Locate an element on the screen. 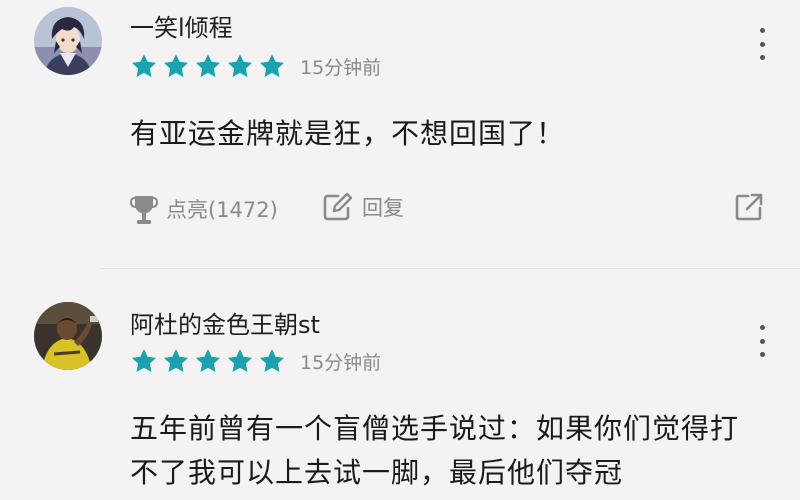  trophy-icon is located at coordinates (144, 210).